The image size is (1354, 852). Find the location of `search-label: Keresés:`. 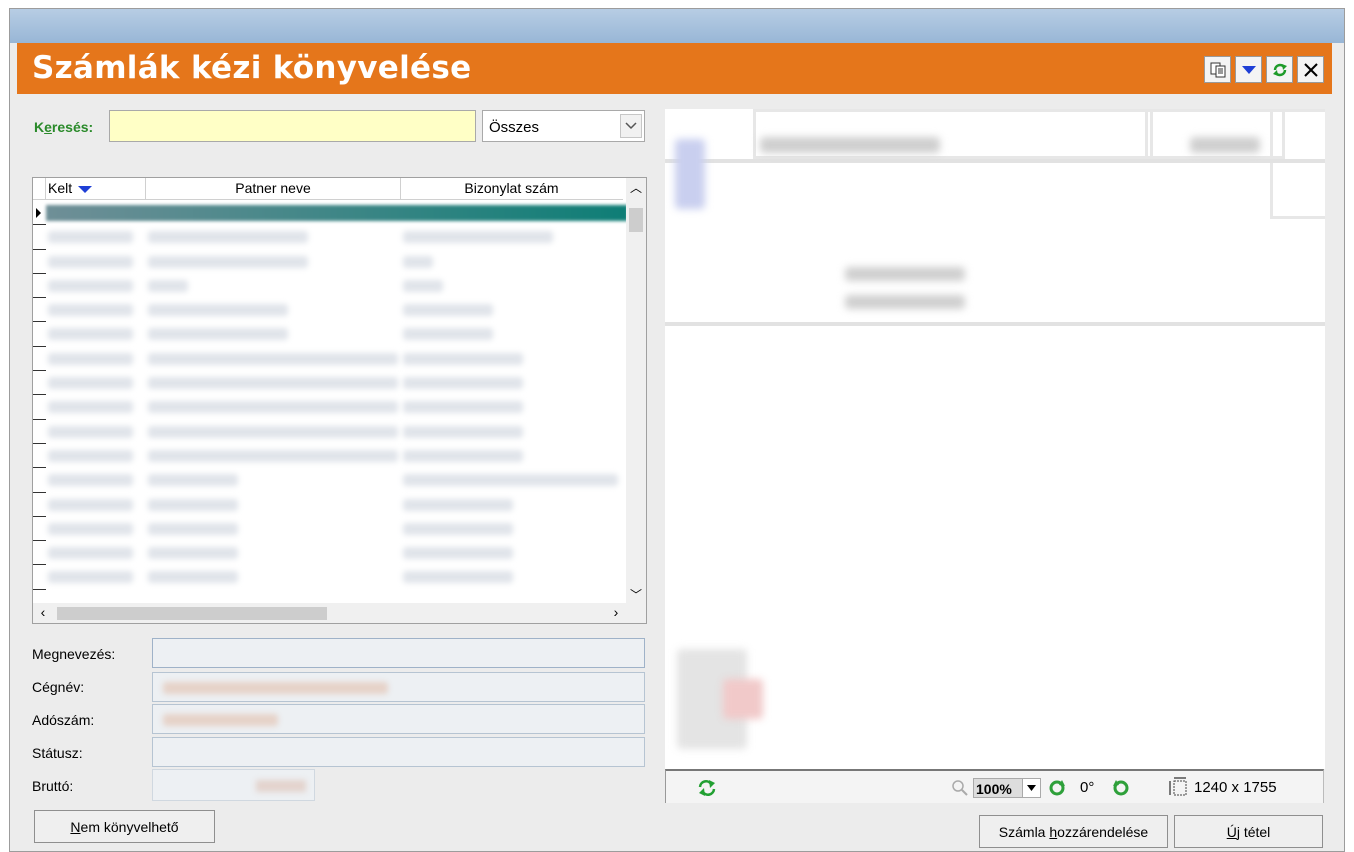

search-label: Keresés: is located at coordinates (64, 127).